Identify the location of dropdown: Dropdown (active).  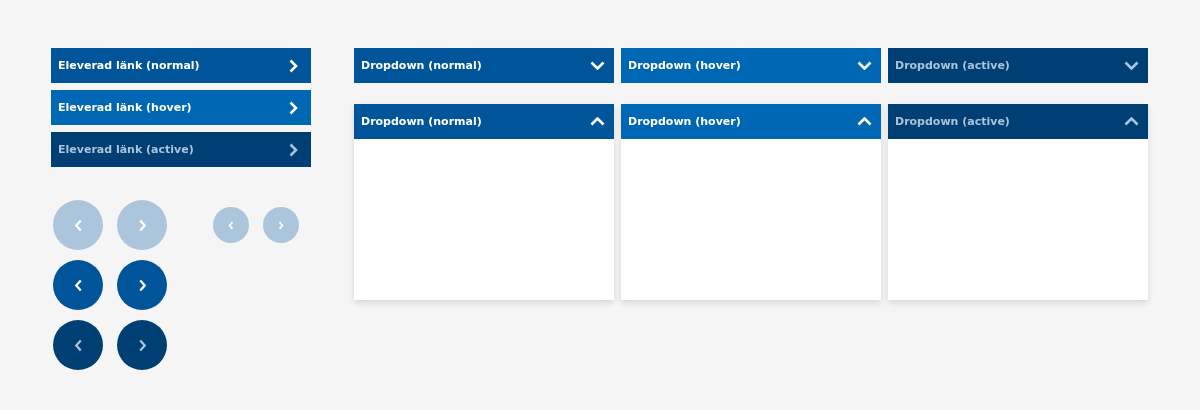
(1018, 65).